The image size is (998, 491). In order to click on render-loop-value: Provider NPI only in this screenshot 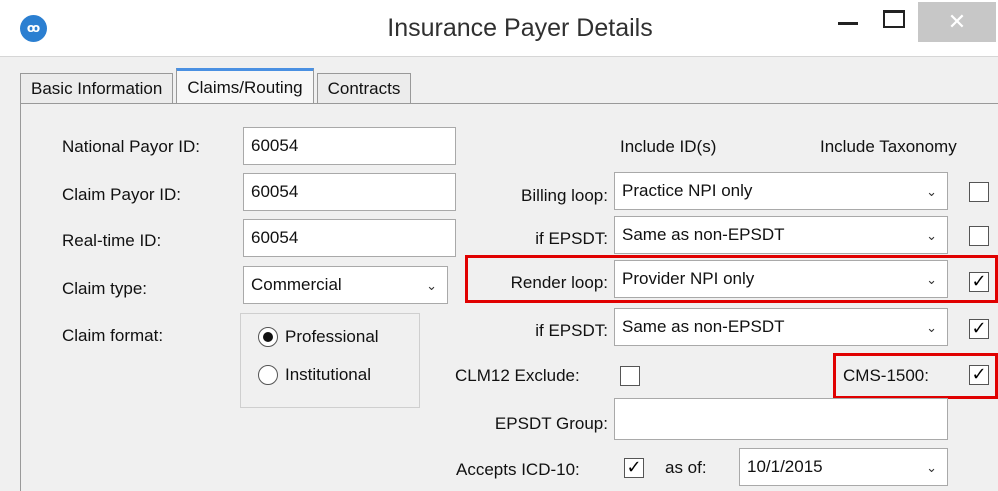, I will do `click(688, 278)`.